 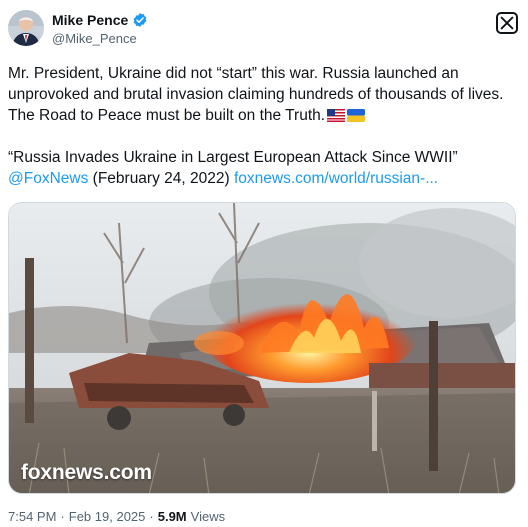 I want to click on author-name-row: Mike Pence, so click(x=100, y=20).